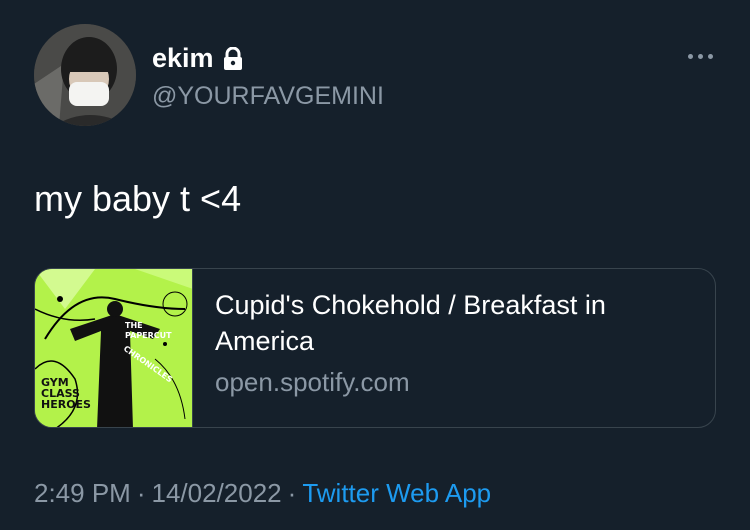 The image size is (750, 530). I want to click on tweet-time: 2:49 PM, so click(82, 493).